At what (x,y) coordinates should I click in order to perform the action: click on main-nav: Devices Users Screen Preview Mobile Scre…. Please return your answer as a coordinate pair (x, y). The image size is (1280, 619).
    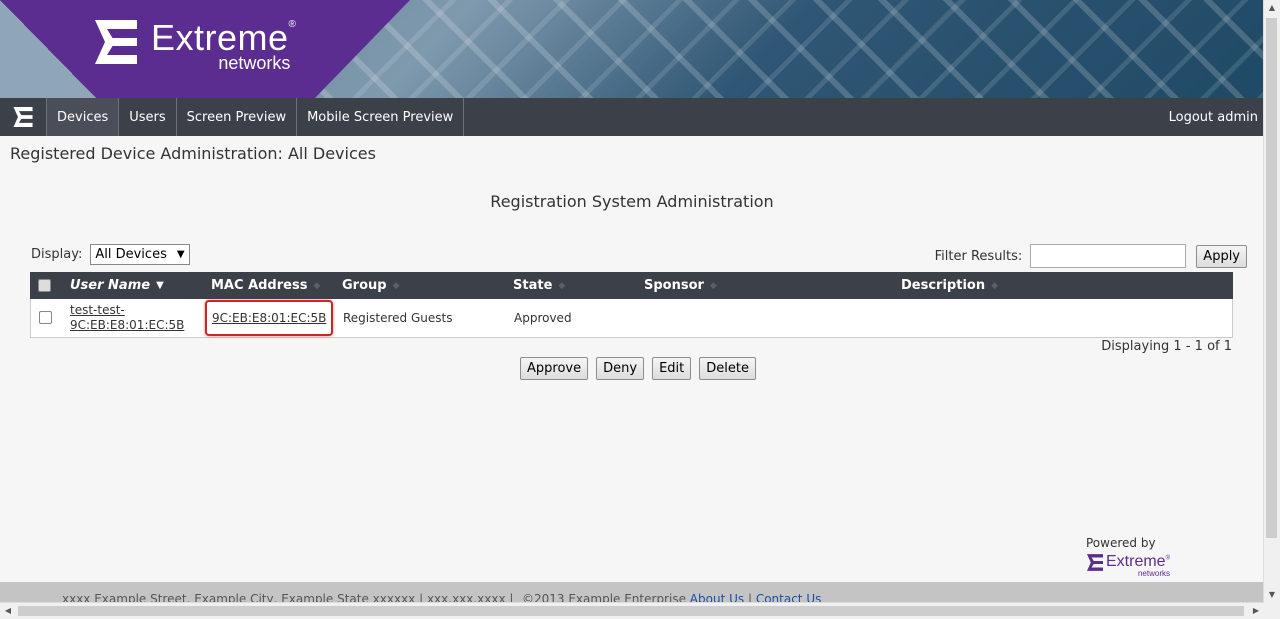
    Looking at the image, I should click on (632, 117).